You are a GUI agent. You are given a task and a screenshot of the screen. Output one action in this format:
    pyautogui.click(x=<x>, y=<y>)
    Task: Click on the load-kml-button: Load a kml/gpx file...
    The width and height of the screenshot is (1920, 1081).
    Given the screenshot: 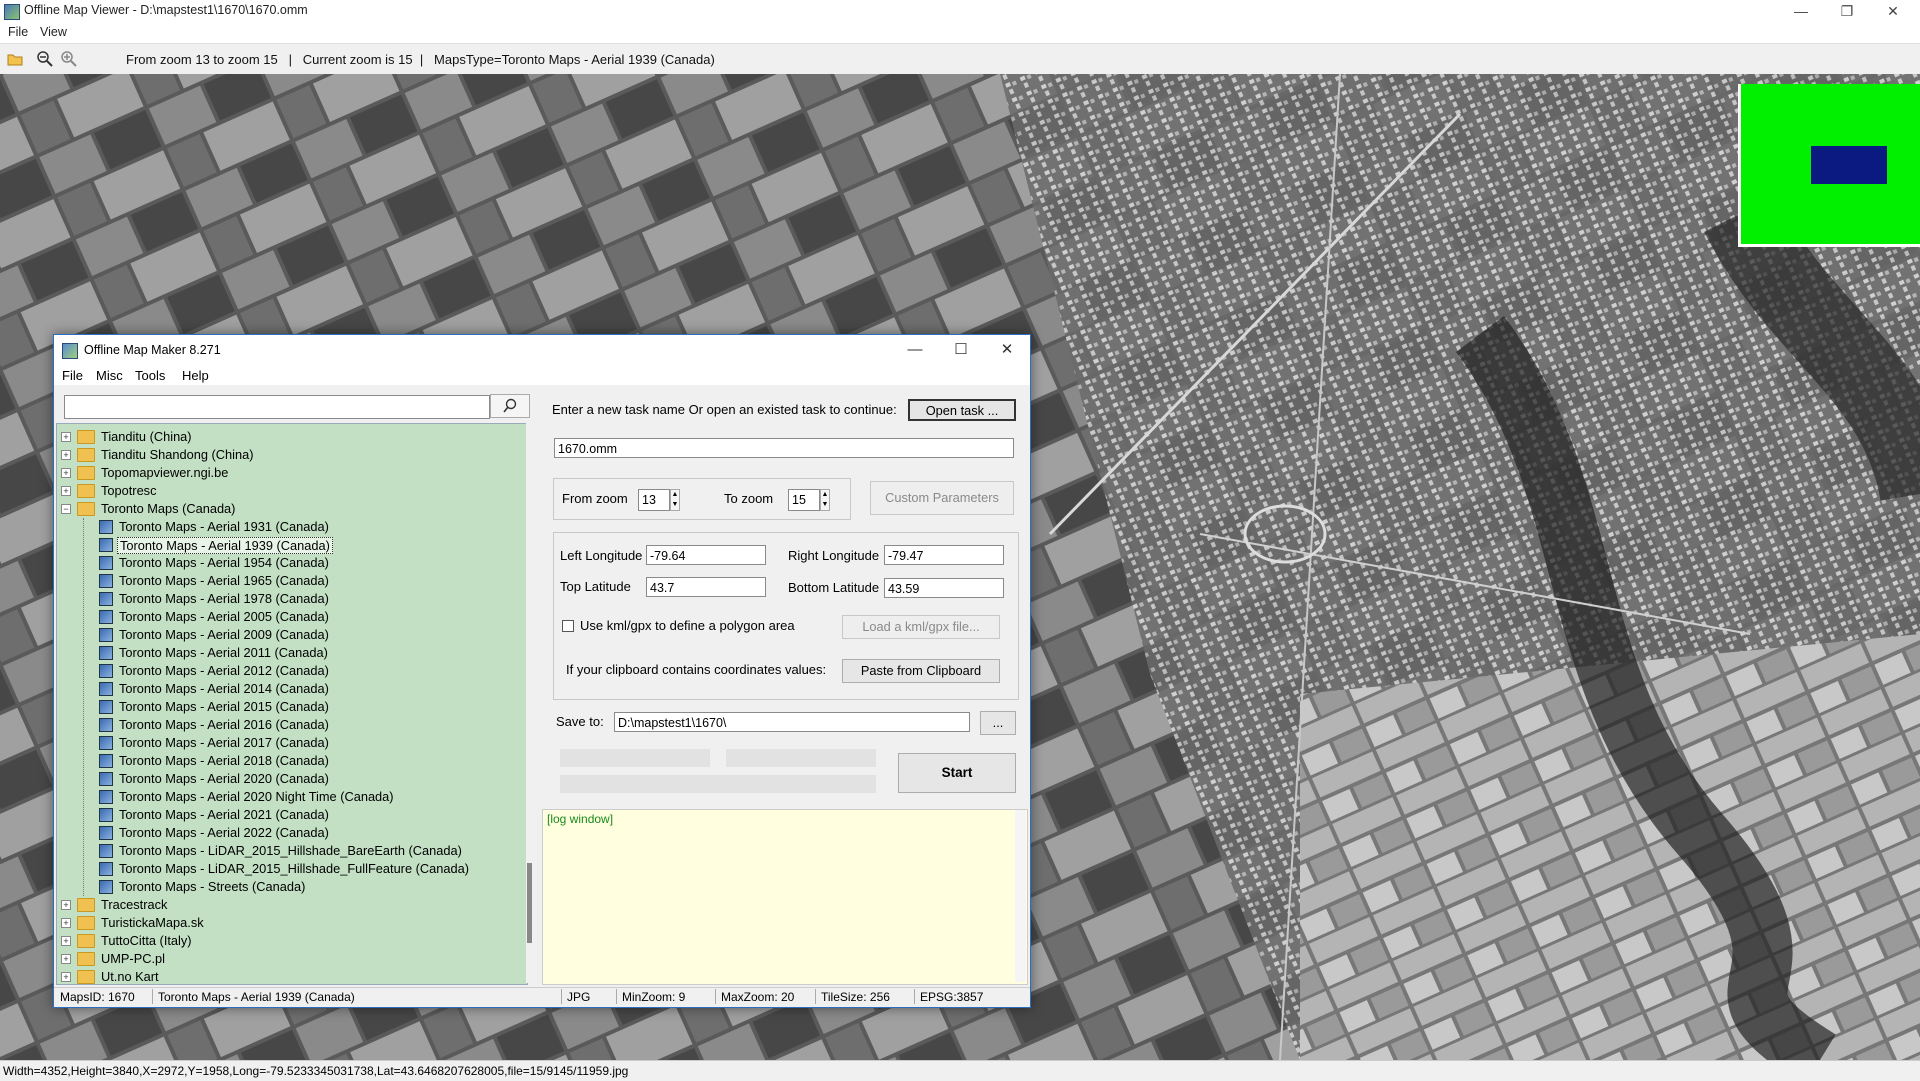 What is the action you would take?
    pyautogui.click(x=921, y=627)
    